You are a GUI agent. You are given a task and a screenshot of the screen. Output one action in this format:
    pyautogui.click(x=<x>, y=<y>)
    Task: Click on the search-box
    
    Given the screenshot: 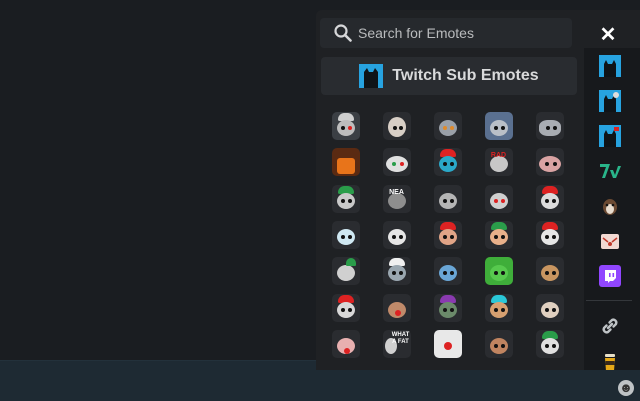 What is the action you would take?
    pyautogui.click(x=446, y=33)
    